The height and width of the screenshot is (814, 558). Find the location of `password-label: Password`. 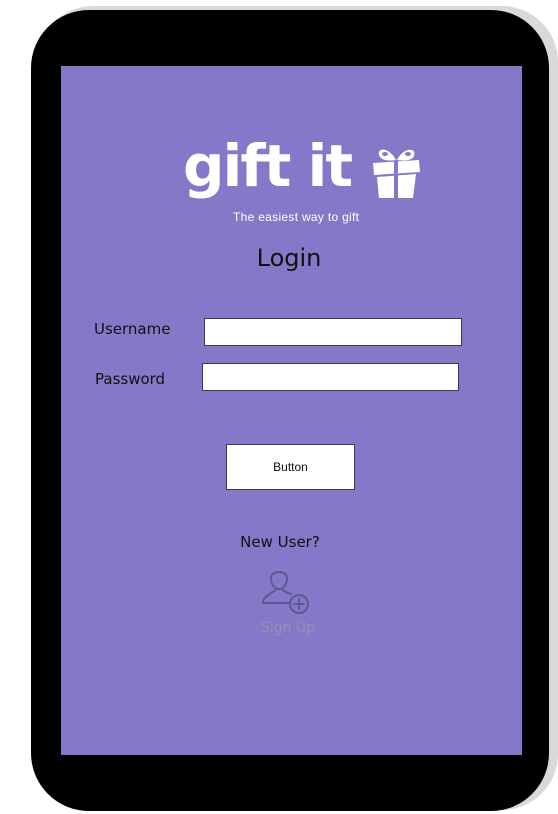

password-label: Password is located at coordinates (130, 379).